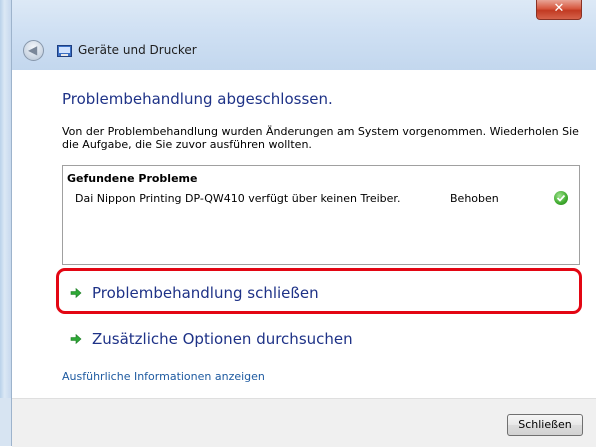 Image resolution: width=596 pixels, height=447 pixels. Describe the element at coordinates (64, 51) in the screenshot. I see `devices-printers-icon` at that location.